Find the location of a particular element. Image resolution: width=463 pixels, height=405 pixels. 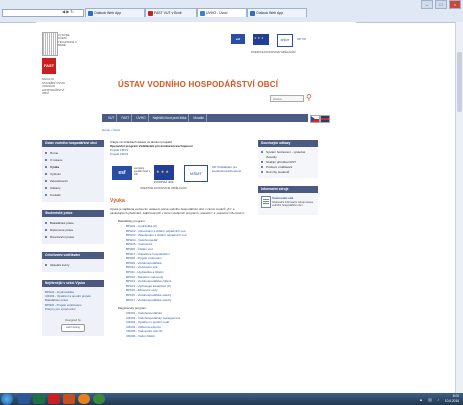

page-icon is located at coordinates (202, 13).